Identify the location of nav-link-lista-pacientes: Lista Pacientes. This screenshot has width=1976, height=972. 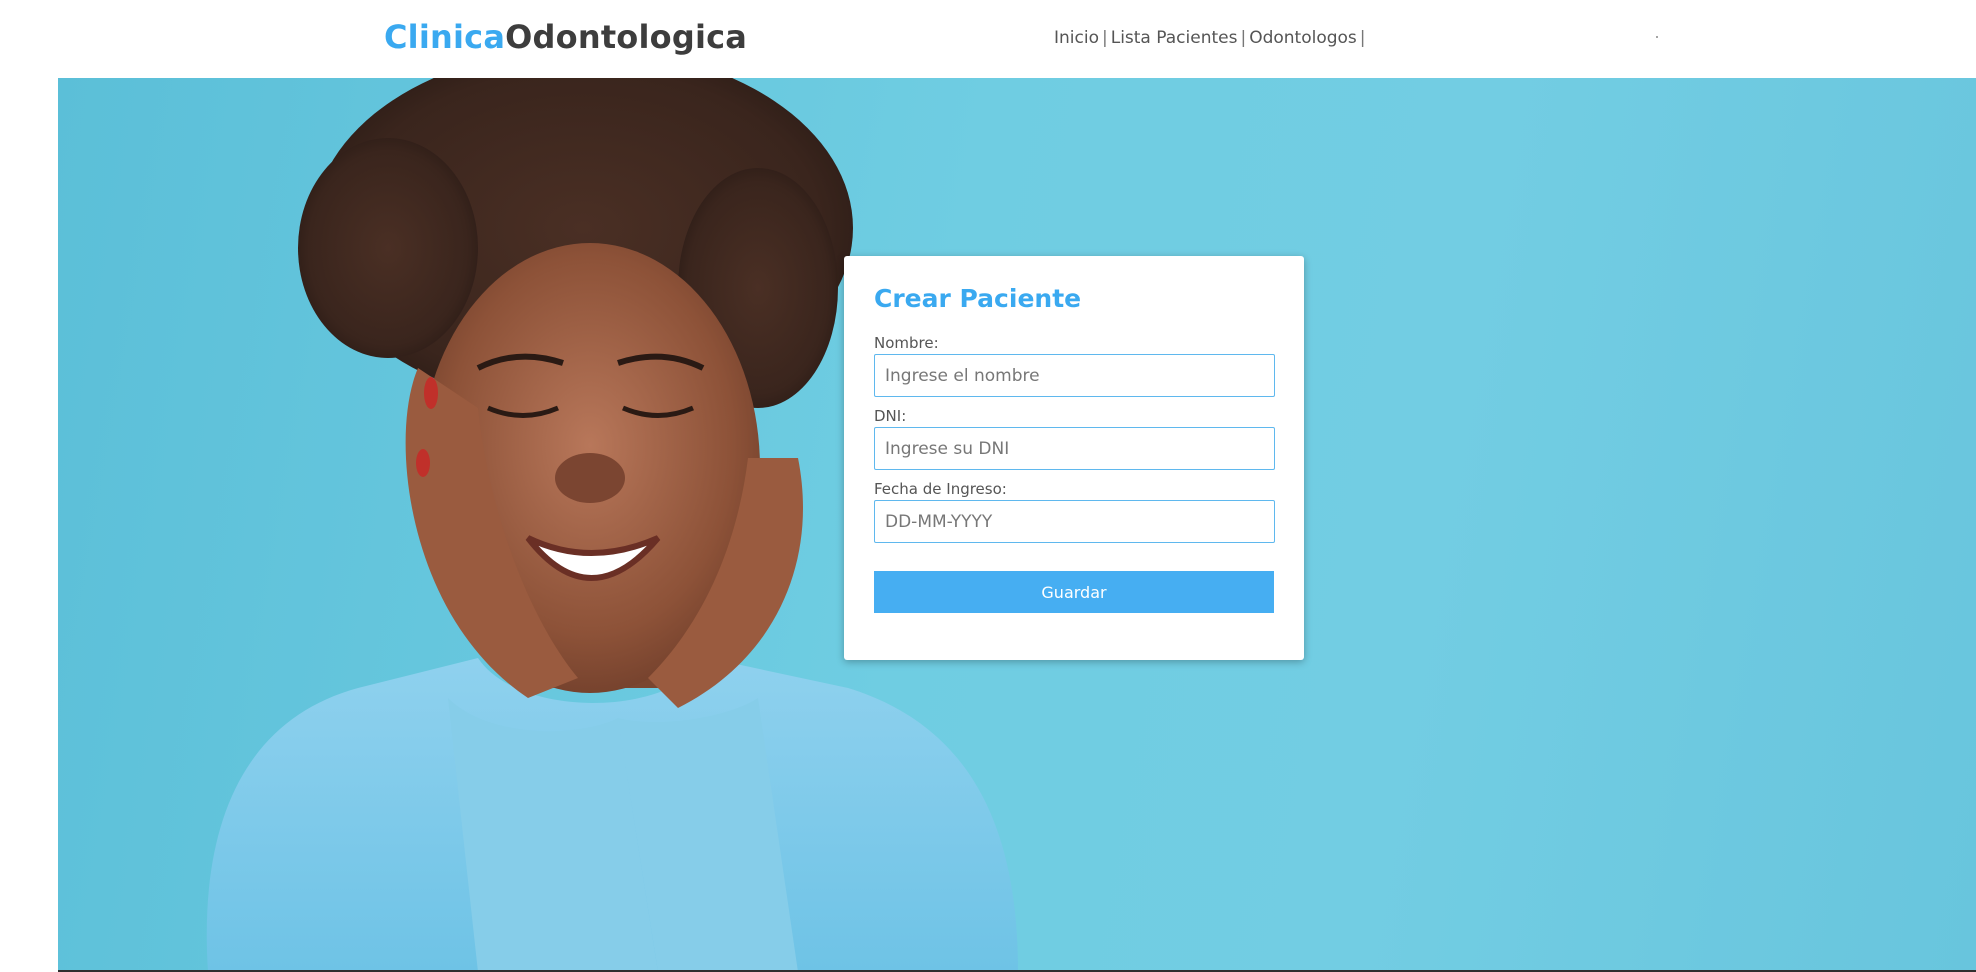
(1174, 38).